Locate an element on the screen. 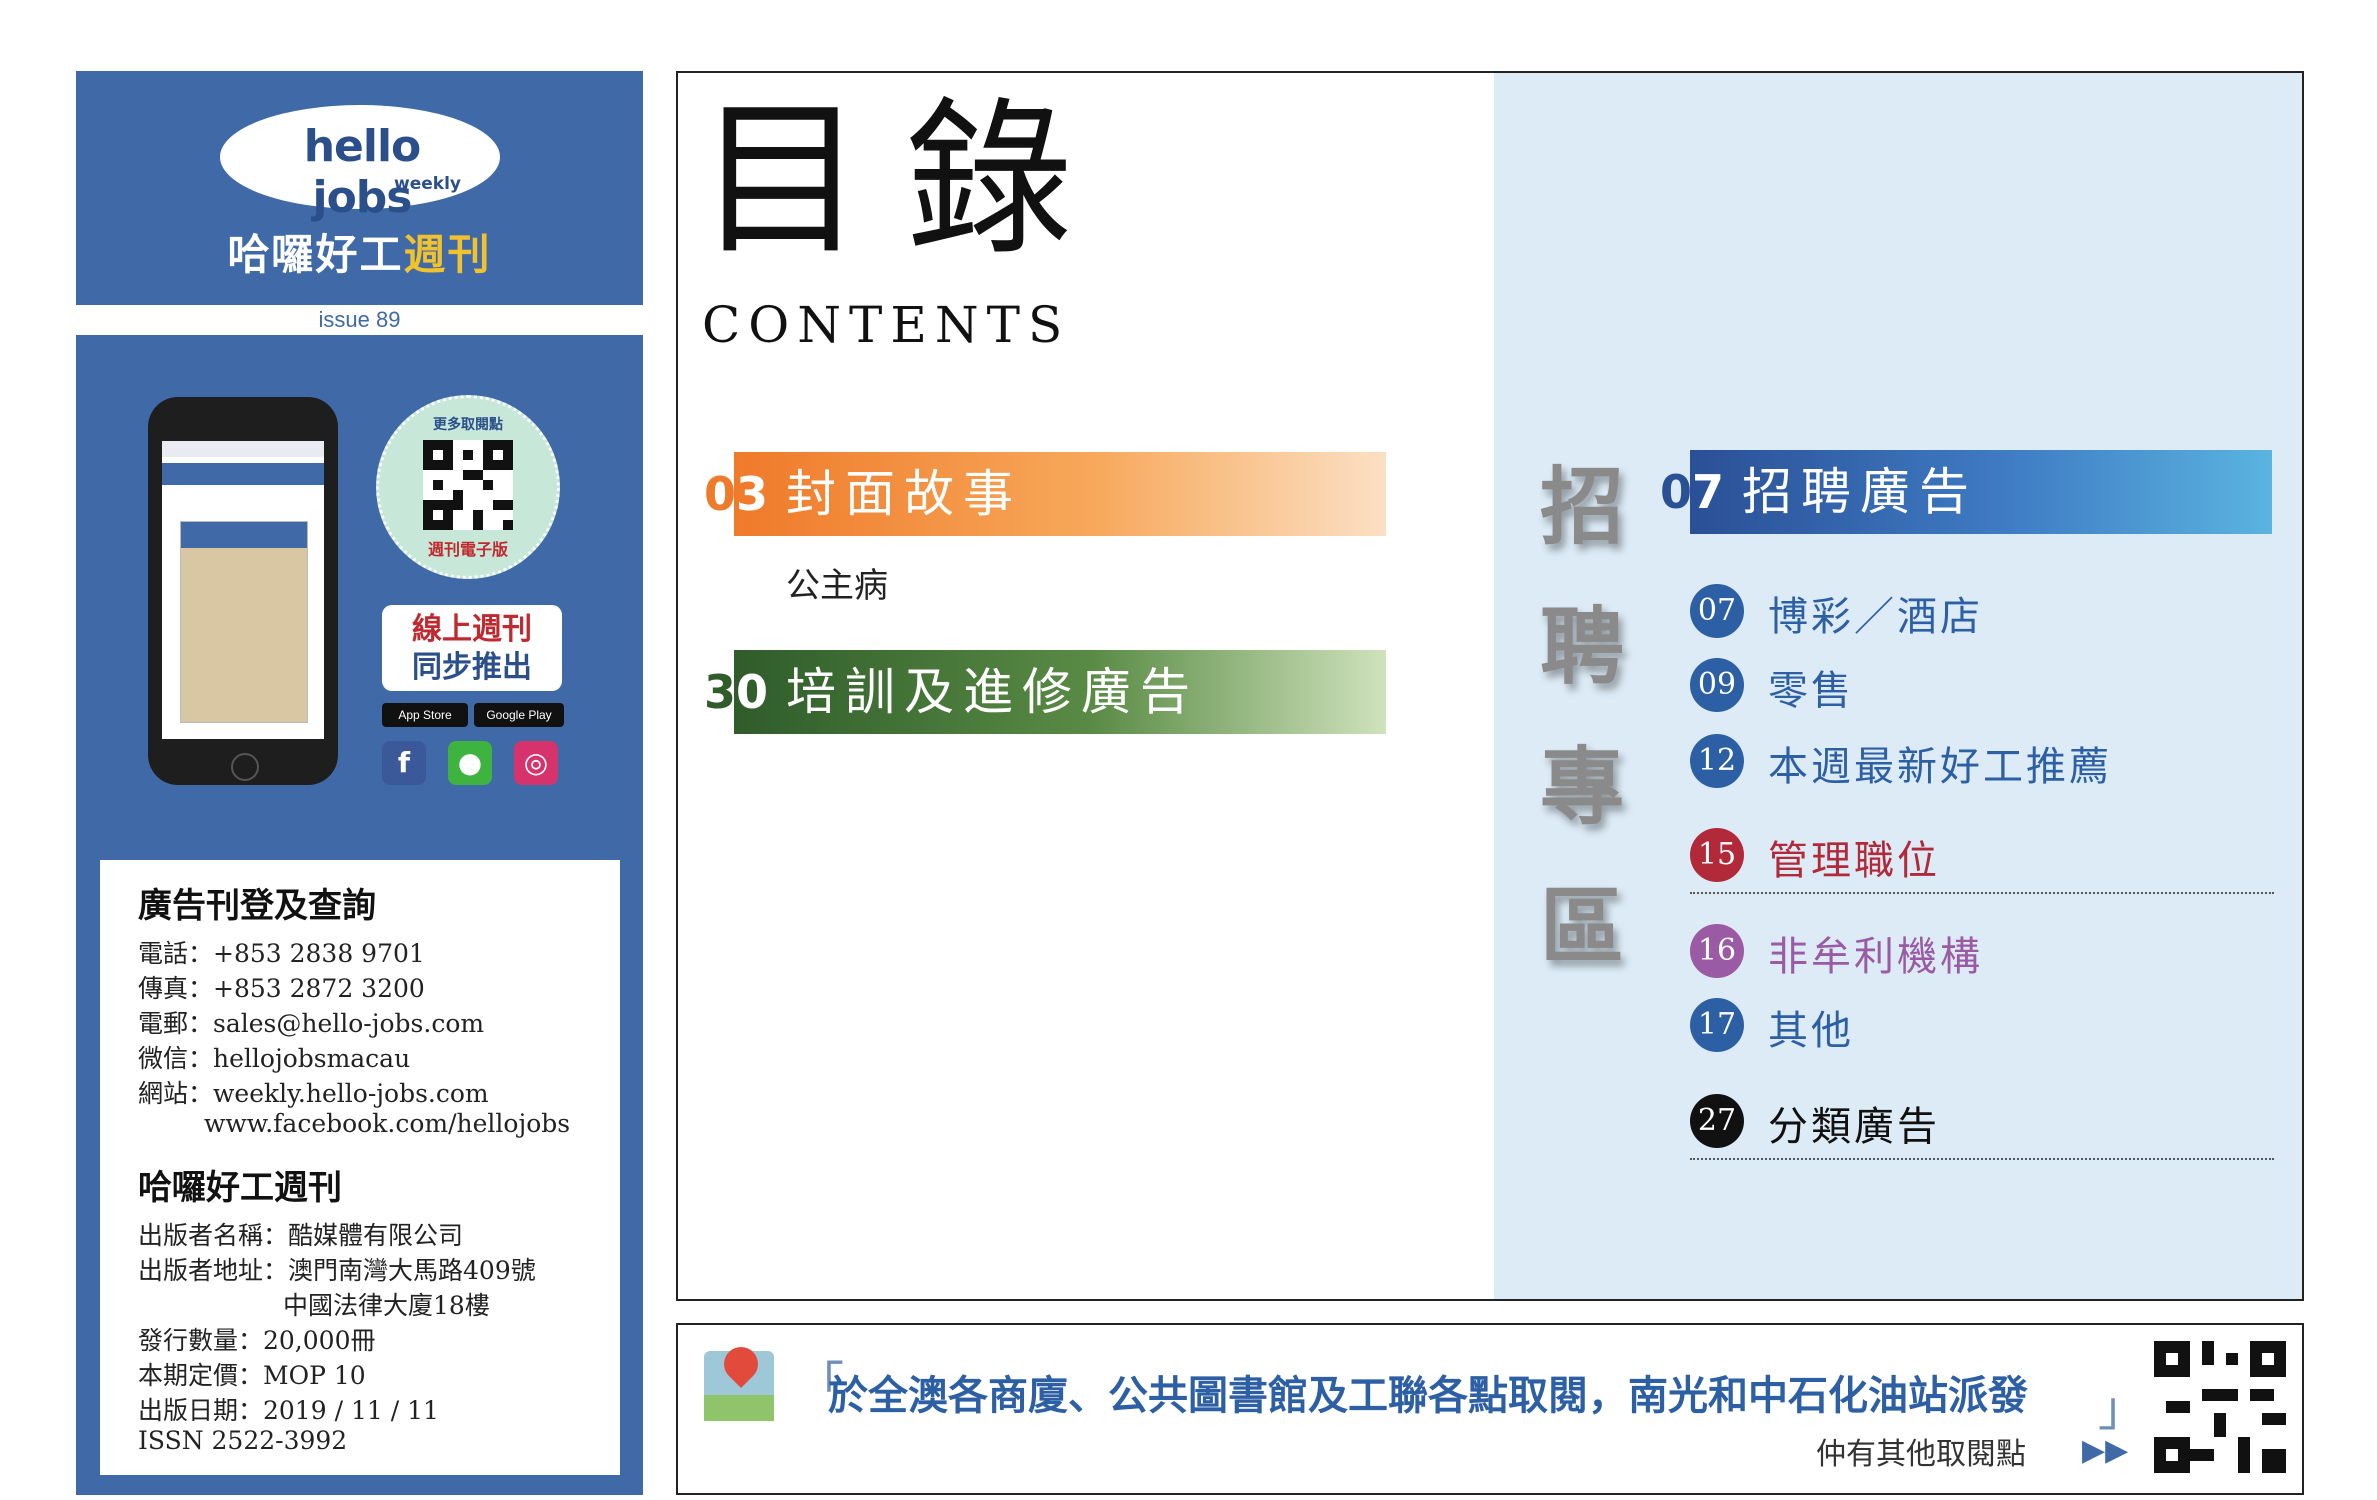 The width and height of the screenshot is (2377, 1500). publisher-price: 本期定價：MOP 10 is located at coordinates (252, 1375).